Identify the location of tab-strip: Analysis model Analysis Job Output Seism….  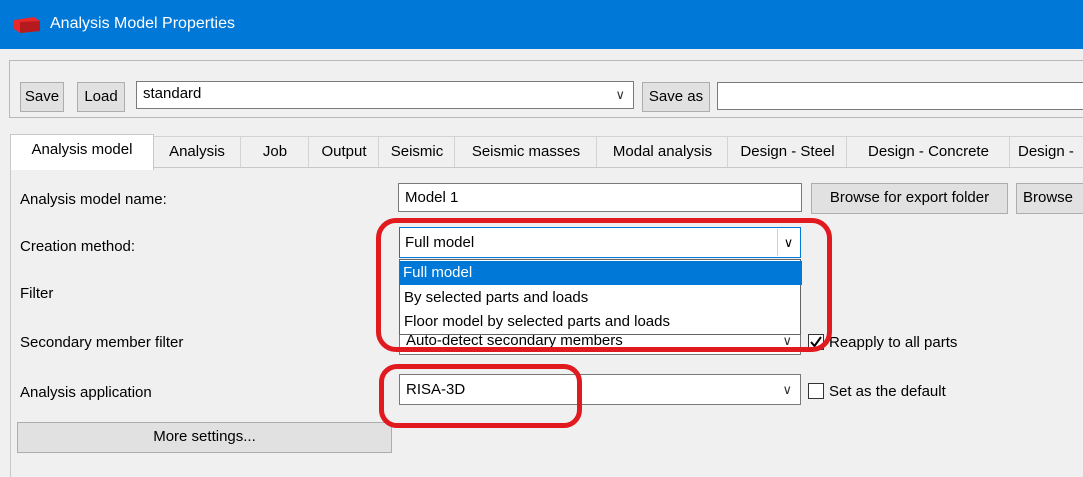
(546, 152).